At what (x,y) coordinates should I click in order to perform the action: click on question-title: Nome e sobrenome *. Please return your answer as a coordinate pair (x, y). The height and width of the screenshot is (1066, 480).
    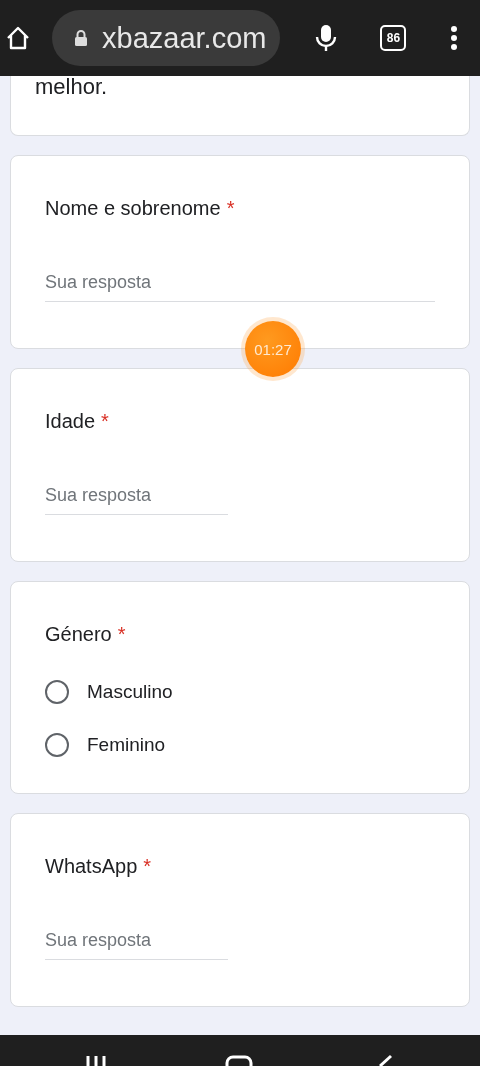
    Looking at the image, I should click on (140, 208).